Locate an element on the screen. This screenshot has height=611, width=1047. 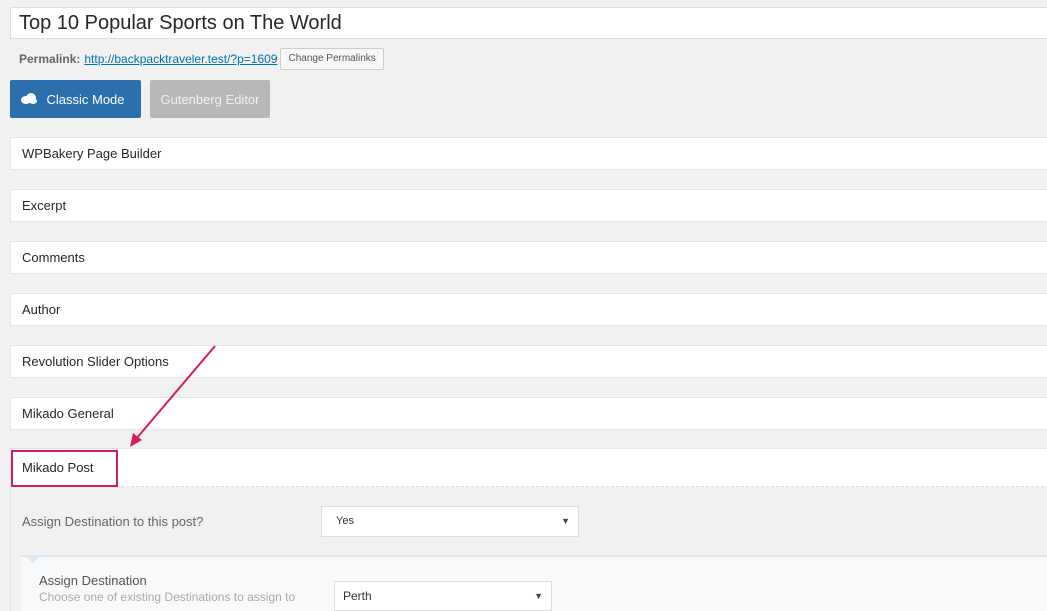
gutenberg-editor-button: Gutenberg Editor is located at coordinates (210, 99).